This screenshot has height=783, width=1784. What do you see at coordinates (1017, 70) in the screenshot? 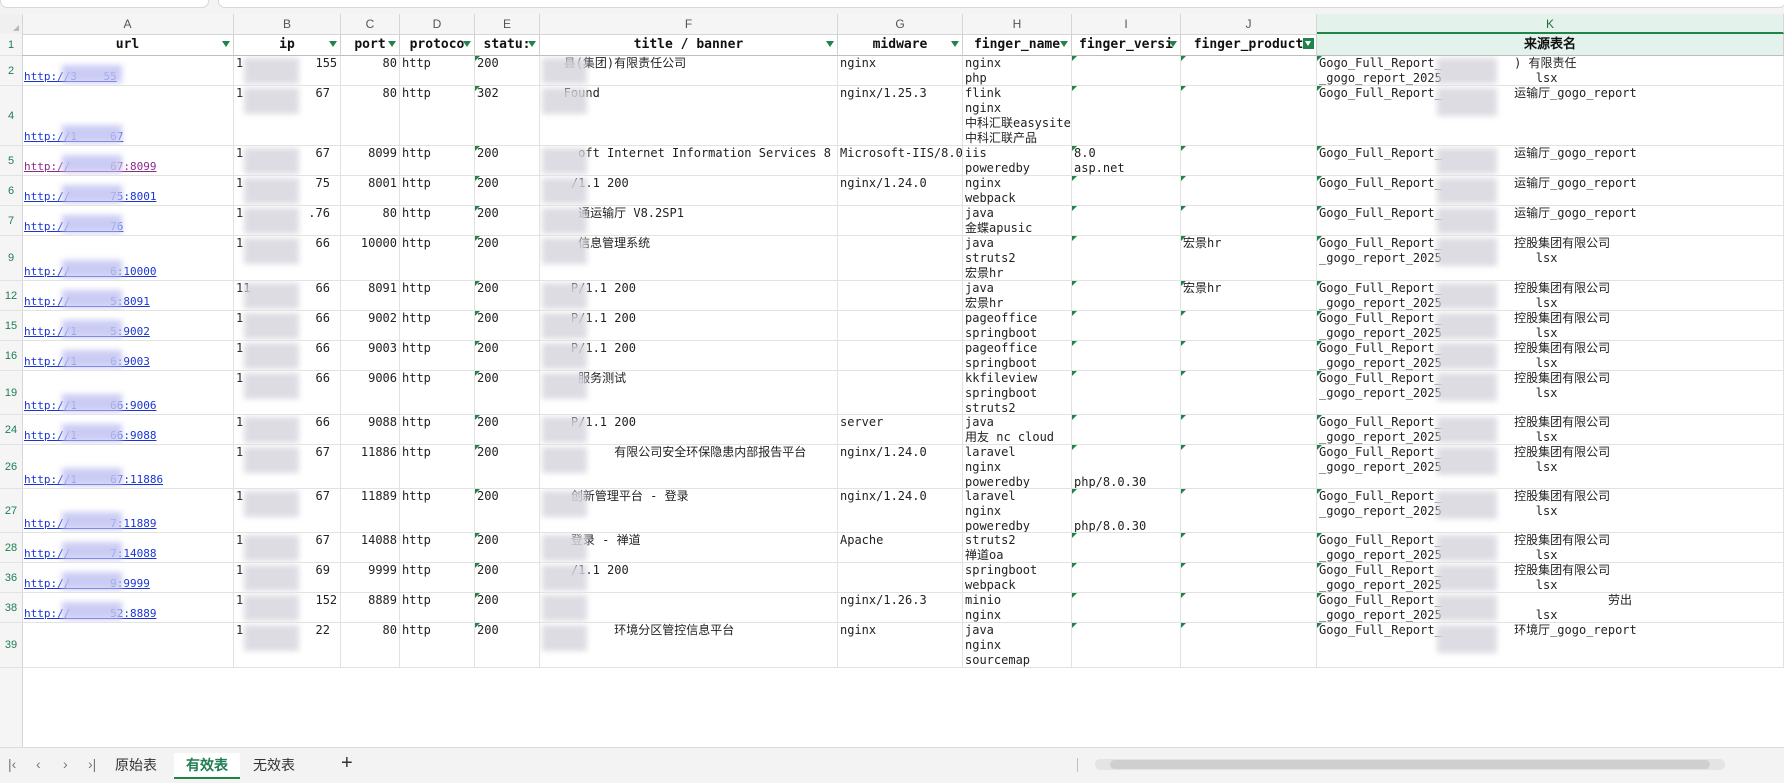
I see `cell-finger-name: nginx php` at bounding box center [1017, 70].